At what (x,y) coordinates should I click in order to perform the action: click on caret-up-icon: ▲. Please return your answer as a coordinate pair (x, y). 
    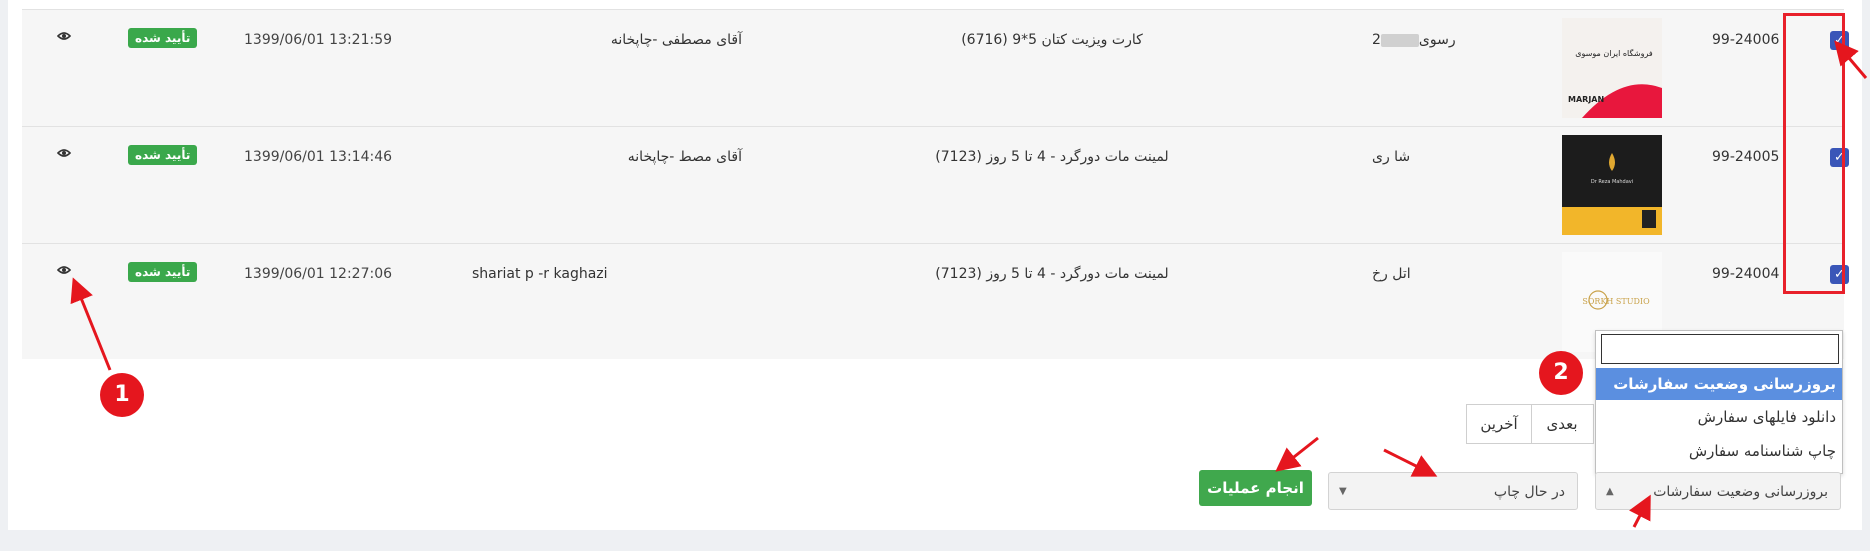
    Looking at the image, I should click on (1610, 491).